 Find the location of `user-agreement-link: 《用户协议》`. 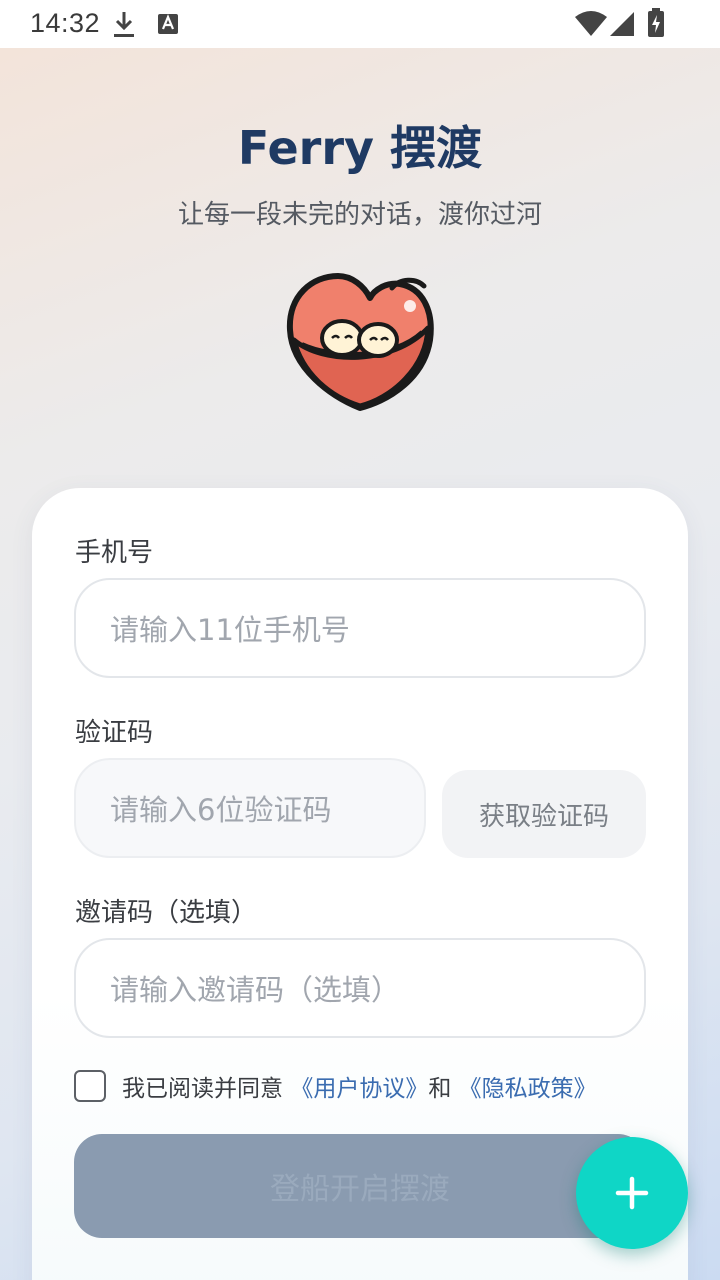

user-agreement-link: 《用户协议》 is located at coordinates (359, 1089).